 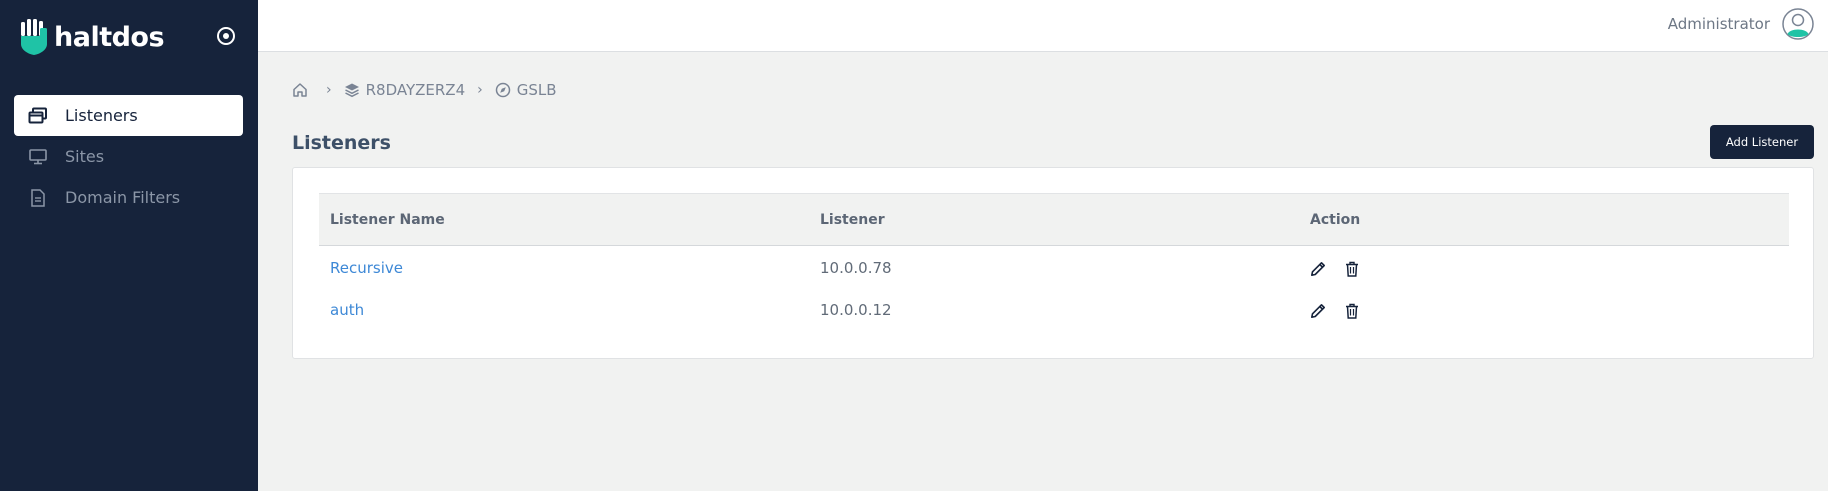 What do you see at coordinates (1335, 219) in the screenshot?
I see `column-header-action: Action` at bounding box center [1335, 219].